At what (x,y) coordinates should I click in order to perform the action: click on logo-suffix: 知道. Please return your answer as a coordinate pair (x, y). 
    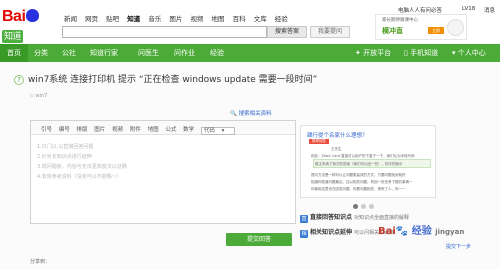
    Looking at the image, I should click on (13, 36).